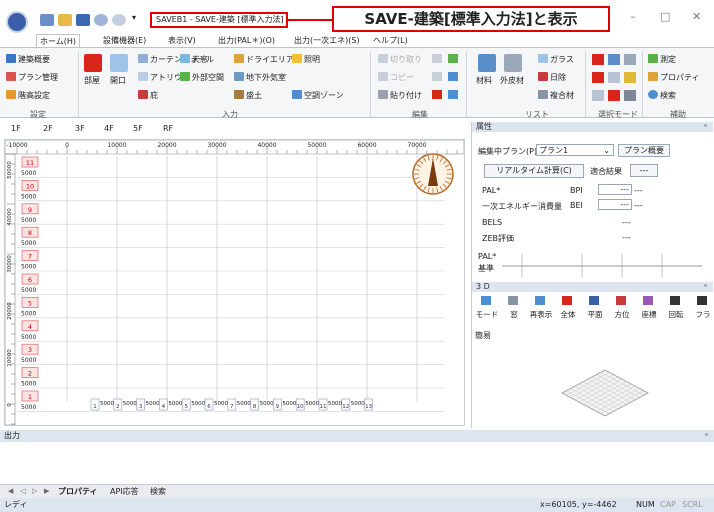 The image size is (714, 512). I want to click on select-zone-icon, so click(598, 95).